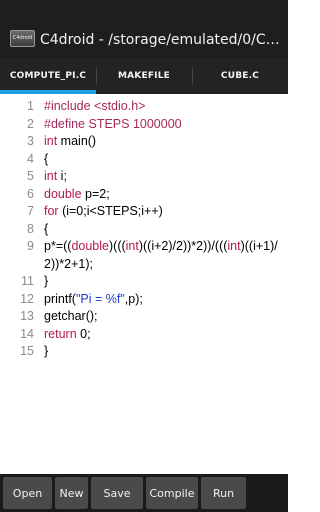  Describe the element at coordinates (27, 333) in the screenshot. I see `line-number: 14` at that location.